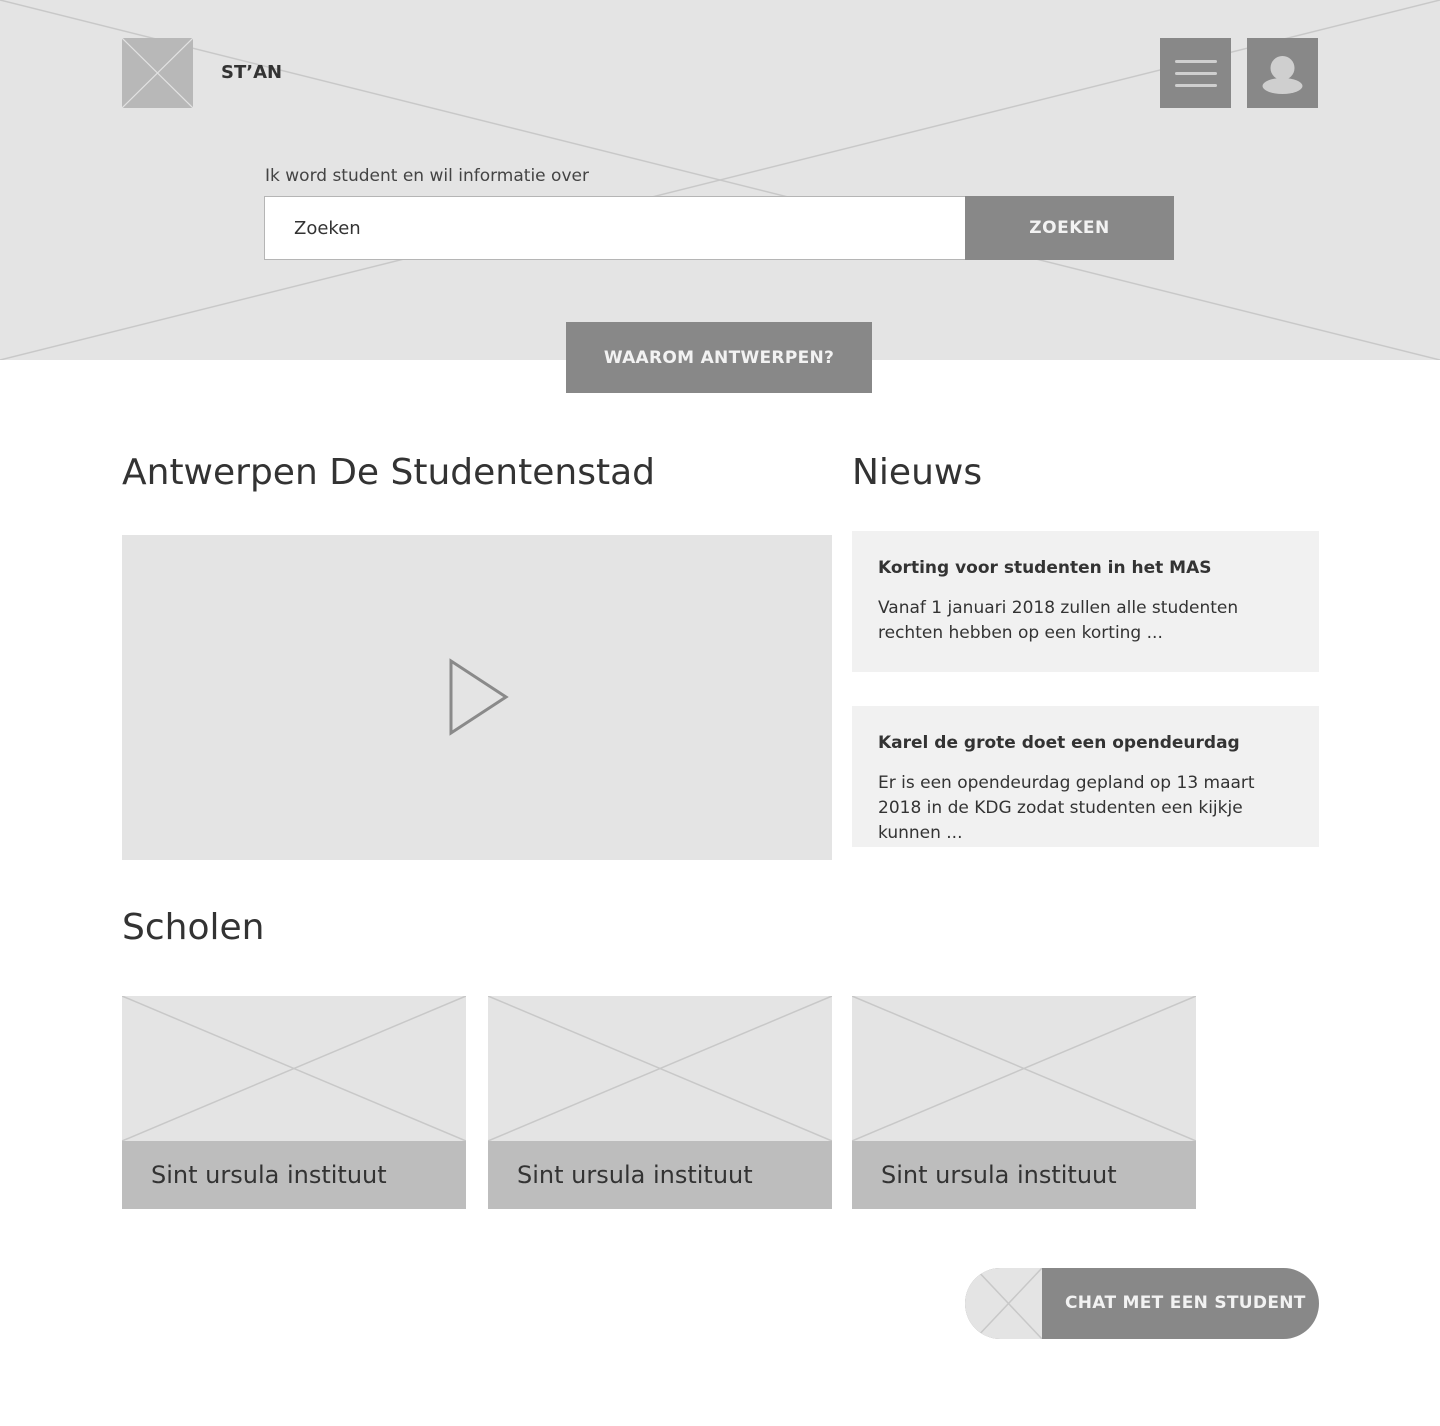 The height and width of the screenshot is (1426, 1440). What do you see at coordinates (251, 72) in the screenshot?
I see `brand-name: ST’AN` at bounding box center [251, 72].